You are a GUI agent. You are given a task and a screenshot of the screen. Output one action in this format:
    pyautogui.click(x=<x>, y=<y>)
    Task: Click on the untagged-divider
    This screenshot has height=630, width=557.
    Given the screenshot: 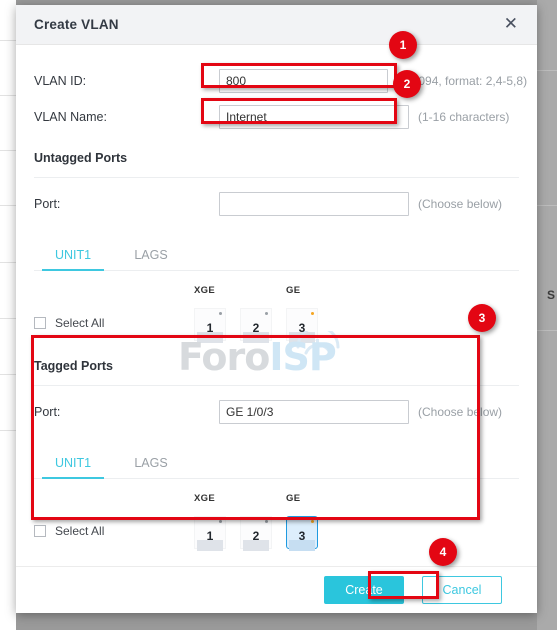 What is the action you would take?
    pyautogui.click(x=276, y=177)
    